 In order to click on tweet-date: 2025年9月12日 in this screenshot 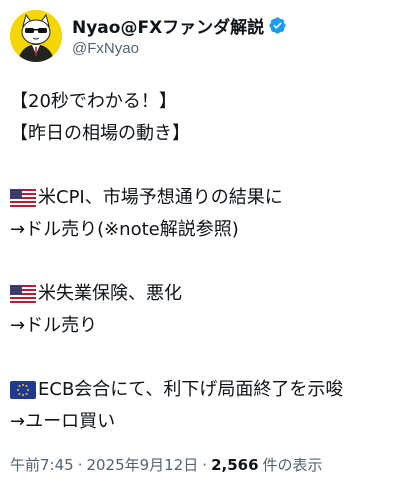, I will do `click(142, 464)`.